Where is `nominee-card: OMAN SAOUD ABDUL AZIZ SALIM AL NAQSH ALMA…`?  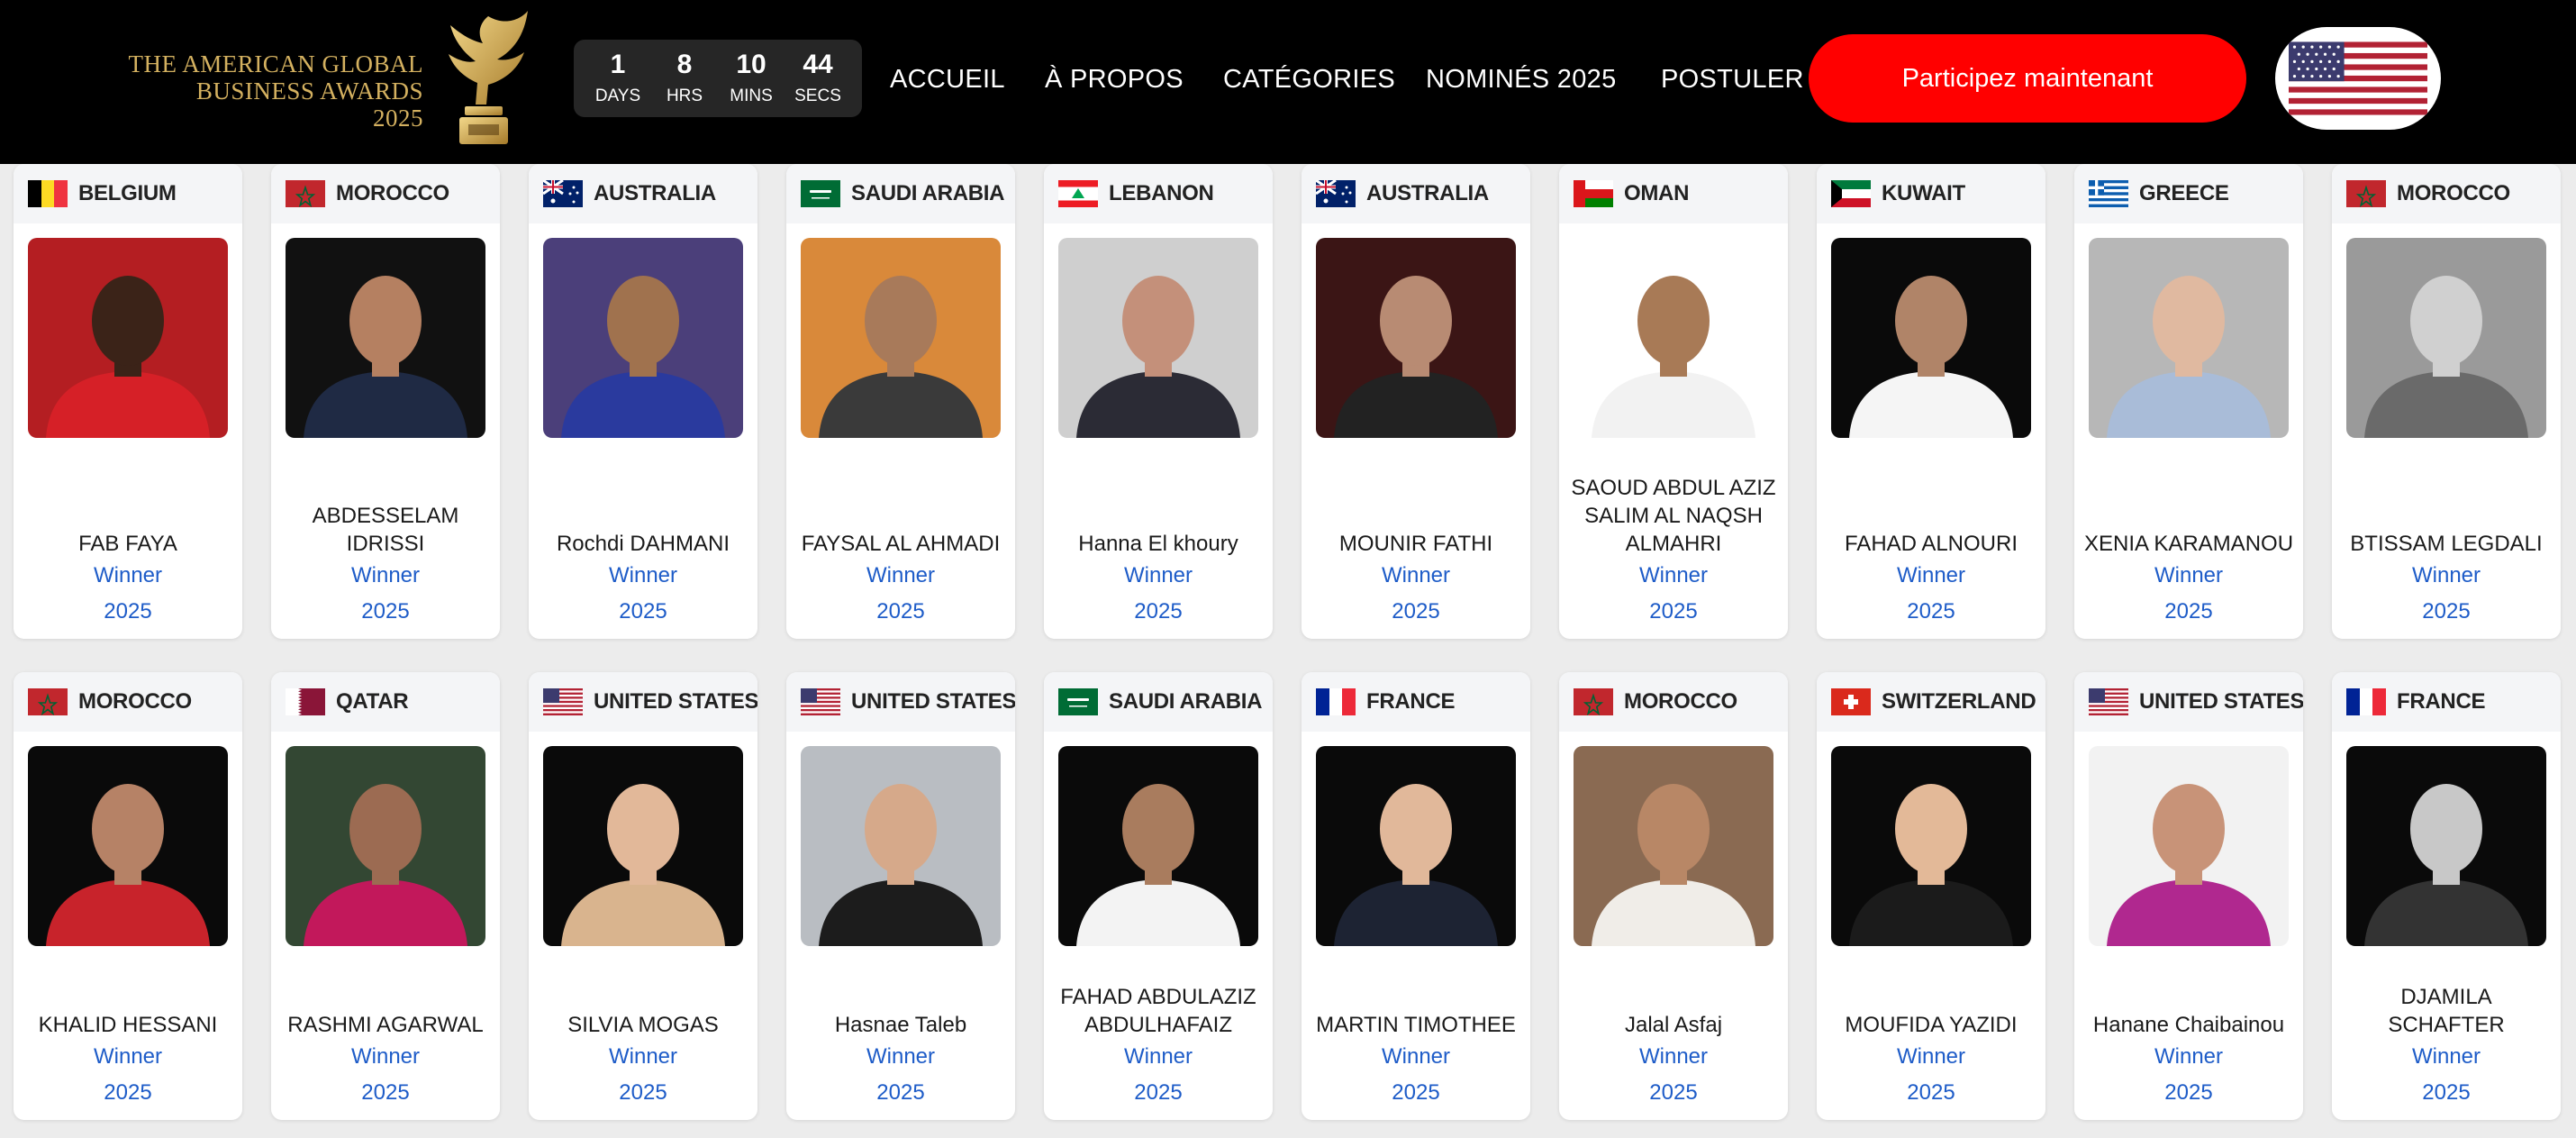 nominee-card: OMAN SAOUD ABDUL AZIZ SALIM AL NAQSH ALMA… is located at coordinates (1673, 401).